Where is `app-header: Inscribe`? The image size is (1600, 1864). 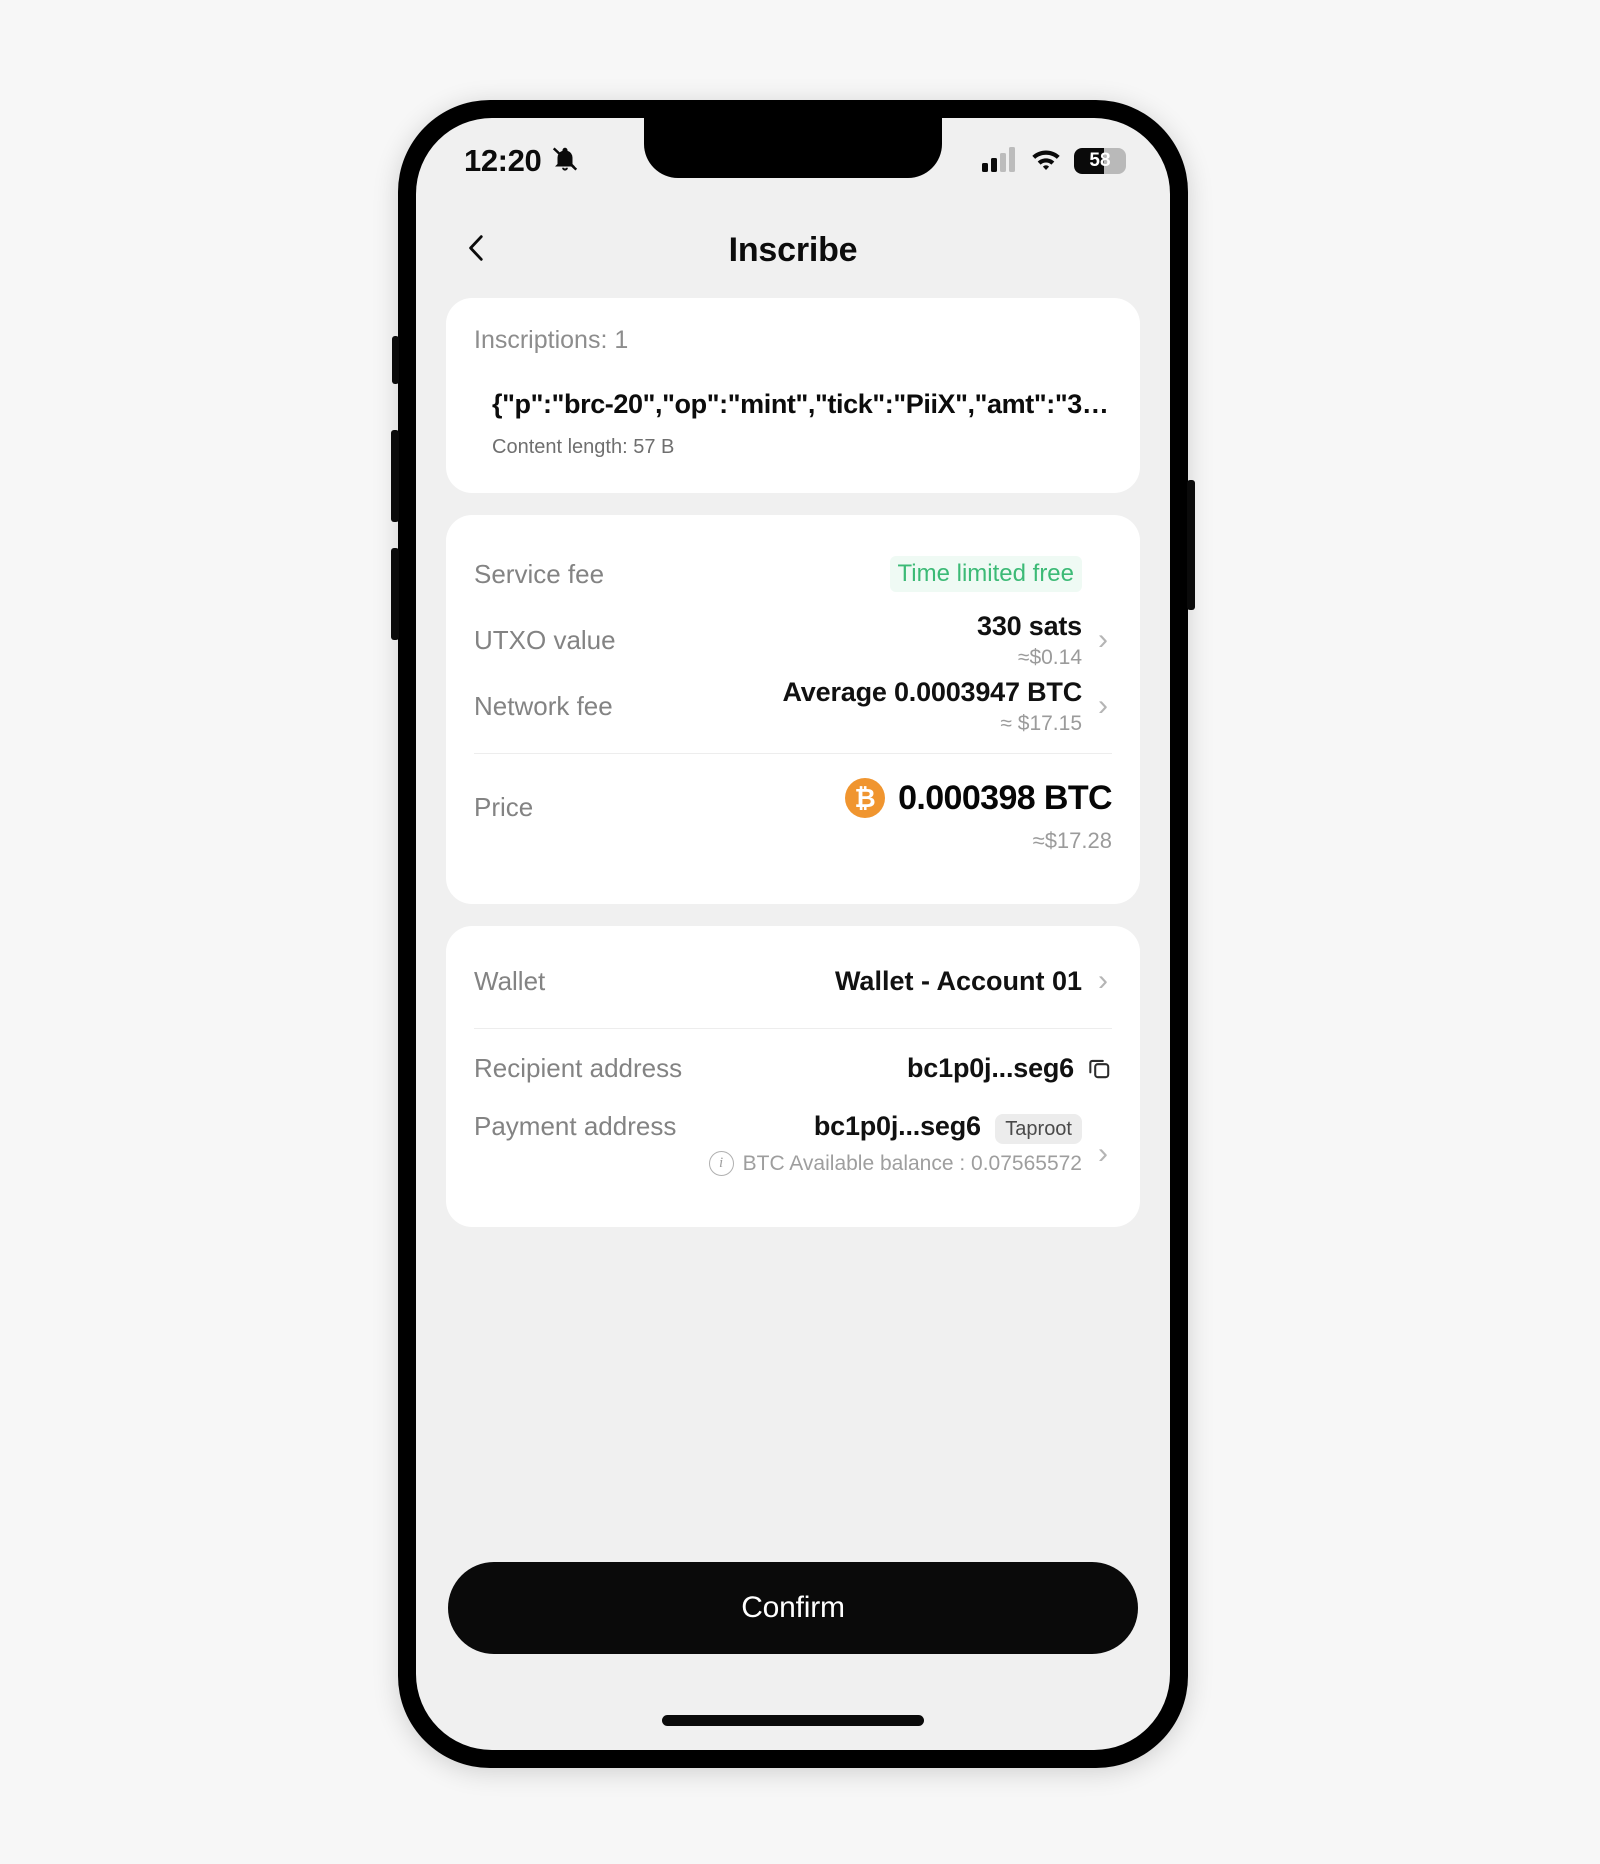 app-header: Inscribe is located at coordinates (793, 250).